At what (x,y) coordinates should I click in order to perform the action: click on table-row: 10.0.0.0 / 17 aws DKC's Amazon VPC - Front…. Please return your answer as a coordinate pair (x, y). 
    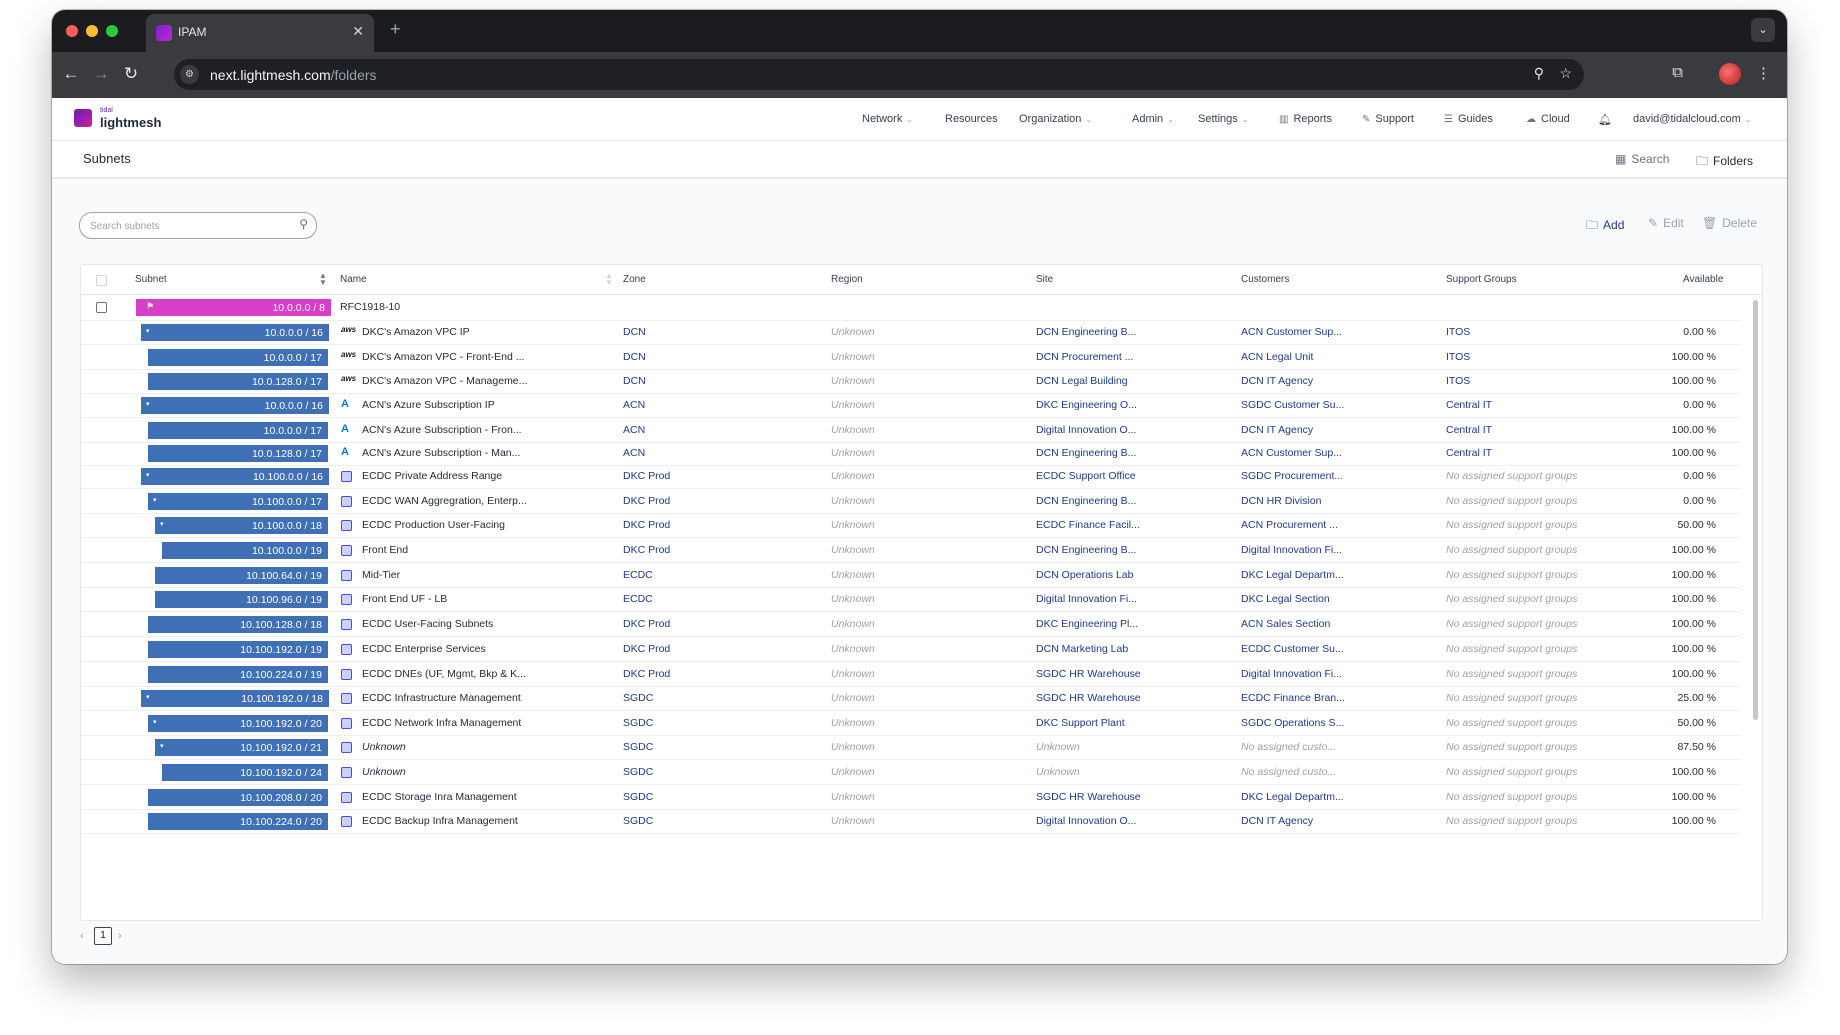
    Looking at the image, I should click on (911, 357).